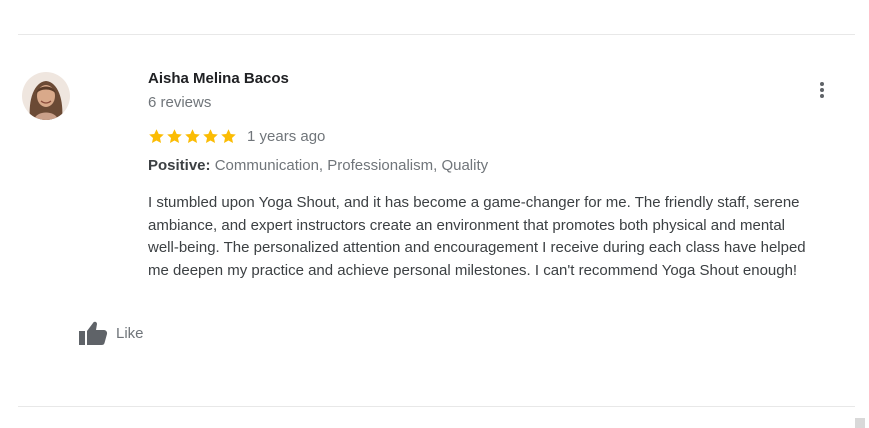 This screenshot has height=428, width=869. Describe the element at coordinates (351, 165) in the screenshot. I see `attributes-value: Communication, Professionalism, Quality` at that location.